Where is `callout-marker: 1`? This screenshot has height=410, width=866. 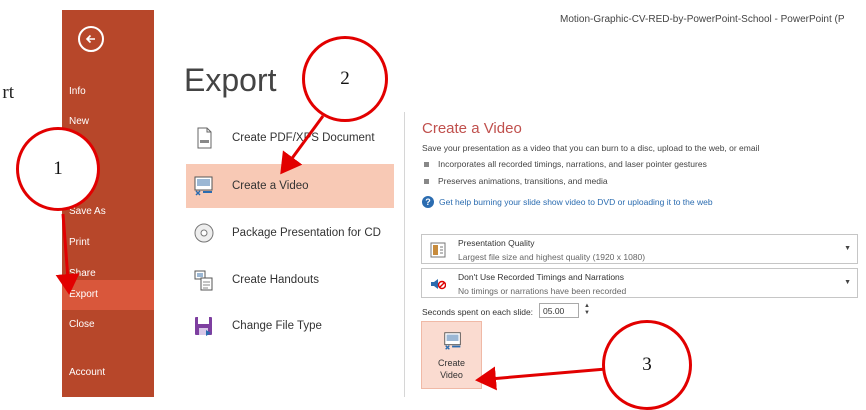 callout-marker: 1 is located at coordinates (58, 169).